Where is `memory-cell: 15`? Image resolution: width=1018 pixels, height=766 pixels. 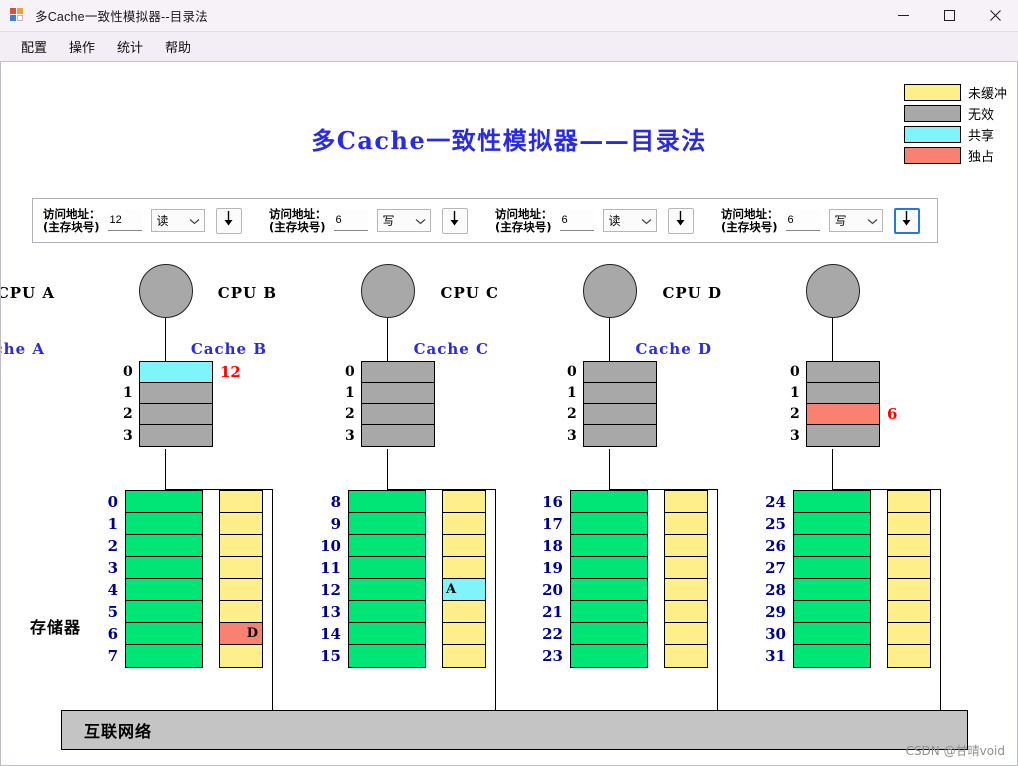 memory-cell: 15 is located at coordinates (372, 656).